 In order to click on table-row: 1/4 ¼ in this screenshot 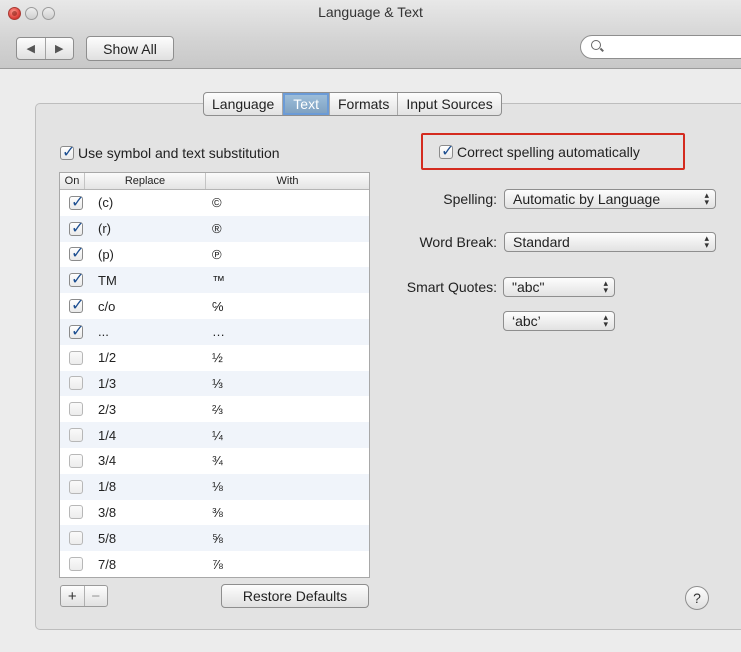, I will do `click(214, 435)`.